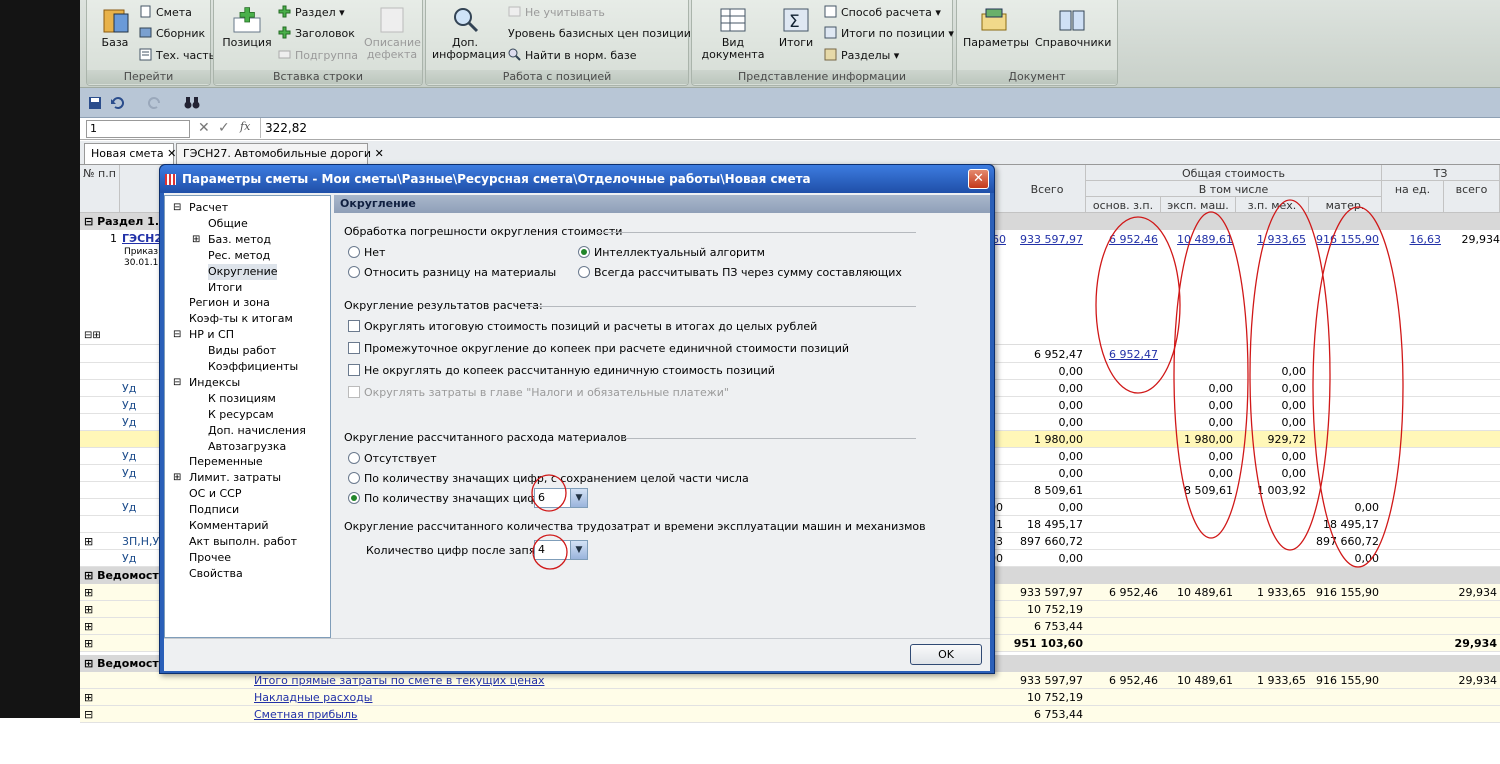 The height and width of the screenshot is (764, 1500). What do you see at coordinates (366, 253) in the screenshot?
I see `radio-none: Нет` at bounding box center [366, 253].